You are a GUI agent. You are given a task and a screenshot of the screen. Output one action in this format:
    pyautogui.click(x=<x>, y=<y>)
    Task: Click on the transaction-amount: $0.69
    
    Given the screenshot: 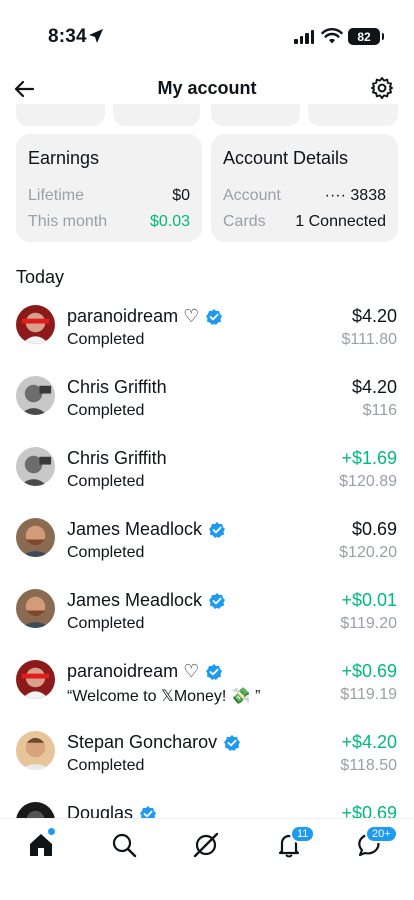 What is the action you would take?
    pyautogui.click(x=374, y=529)
    